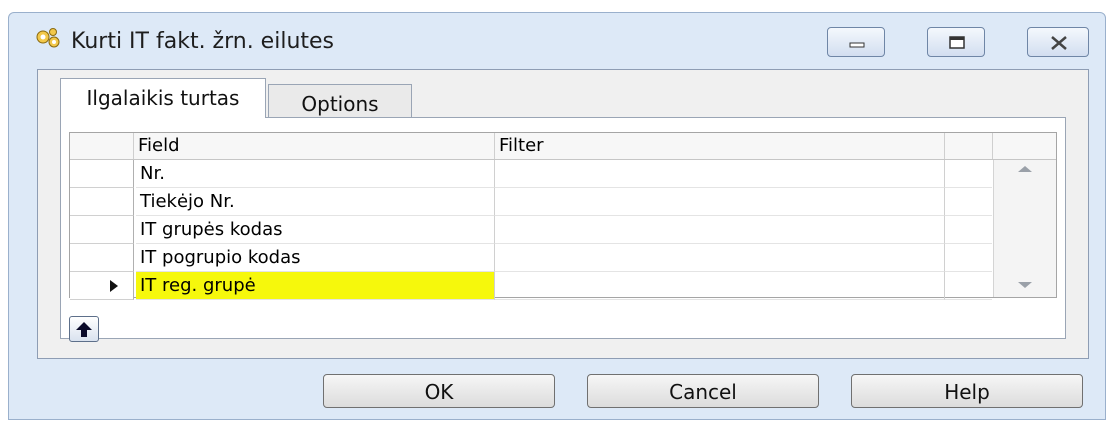 This screenshot has width=1113, height=427. I want to click on table-row: Nr., so click(563, 174).